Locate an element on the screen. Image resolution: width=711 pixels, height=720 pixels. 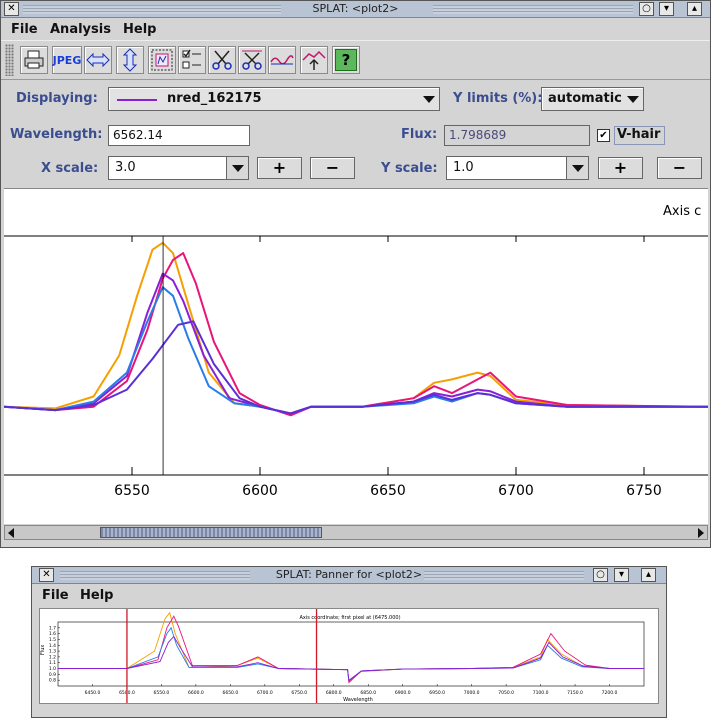
x-tick-label: 6600 is located at coordinates (260, 491).